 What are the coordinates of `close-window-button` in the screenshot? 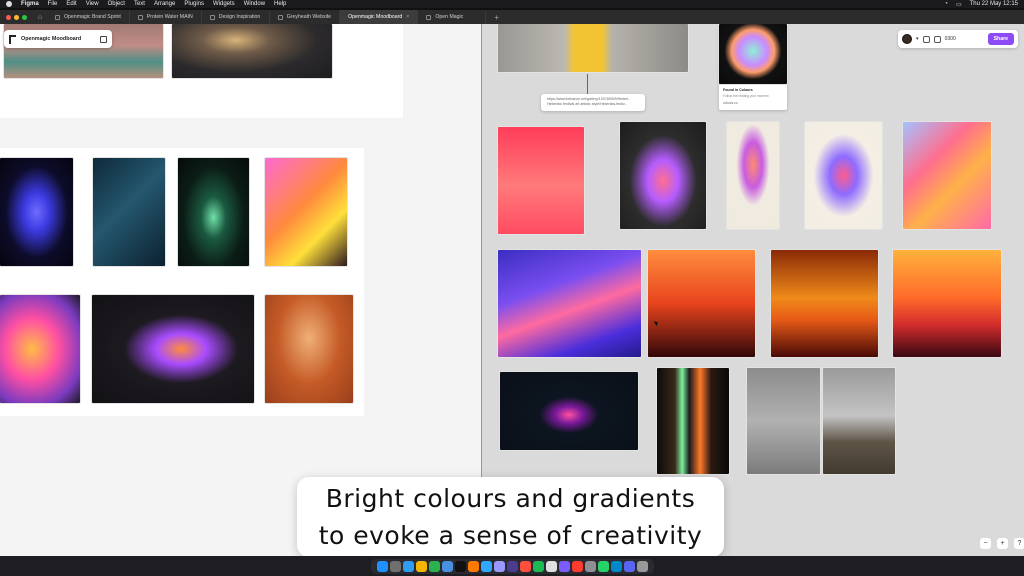 It's located at (8, 17).